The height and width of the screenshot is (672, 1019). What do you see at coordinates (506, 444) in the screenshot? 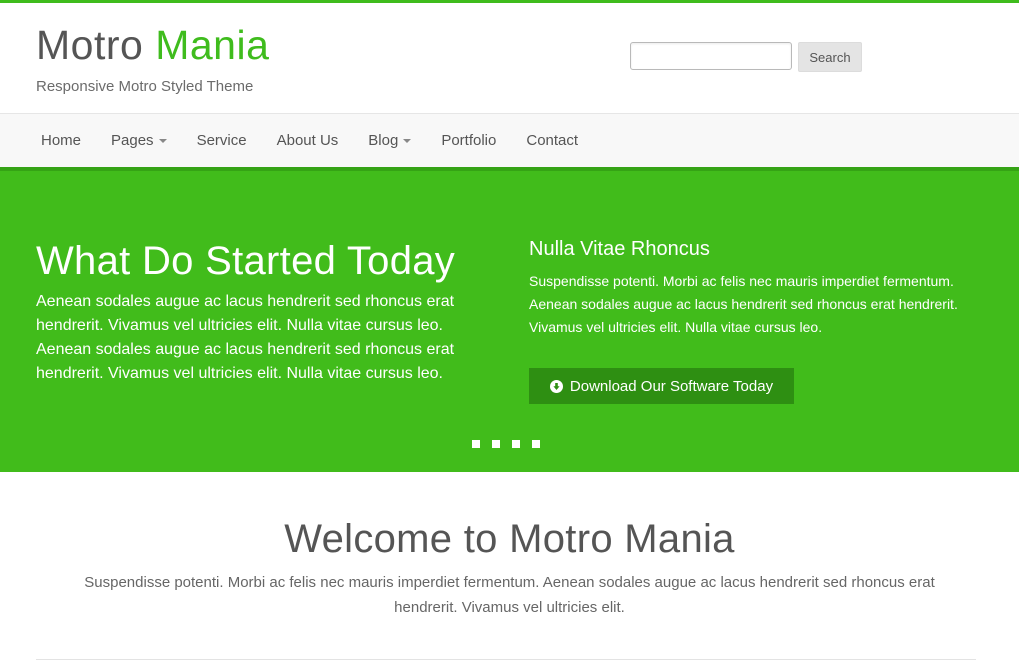
I see `slider-pagination` at bounding box center [506, 444].